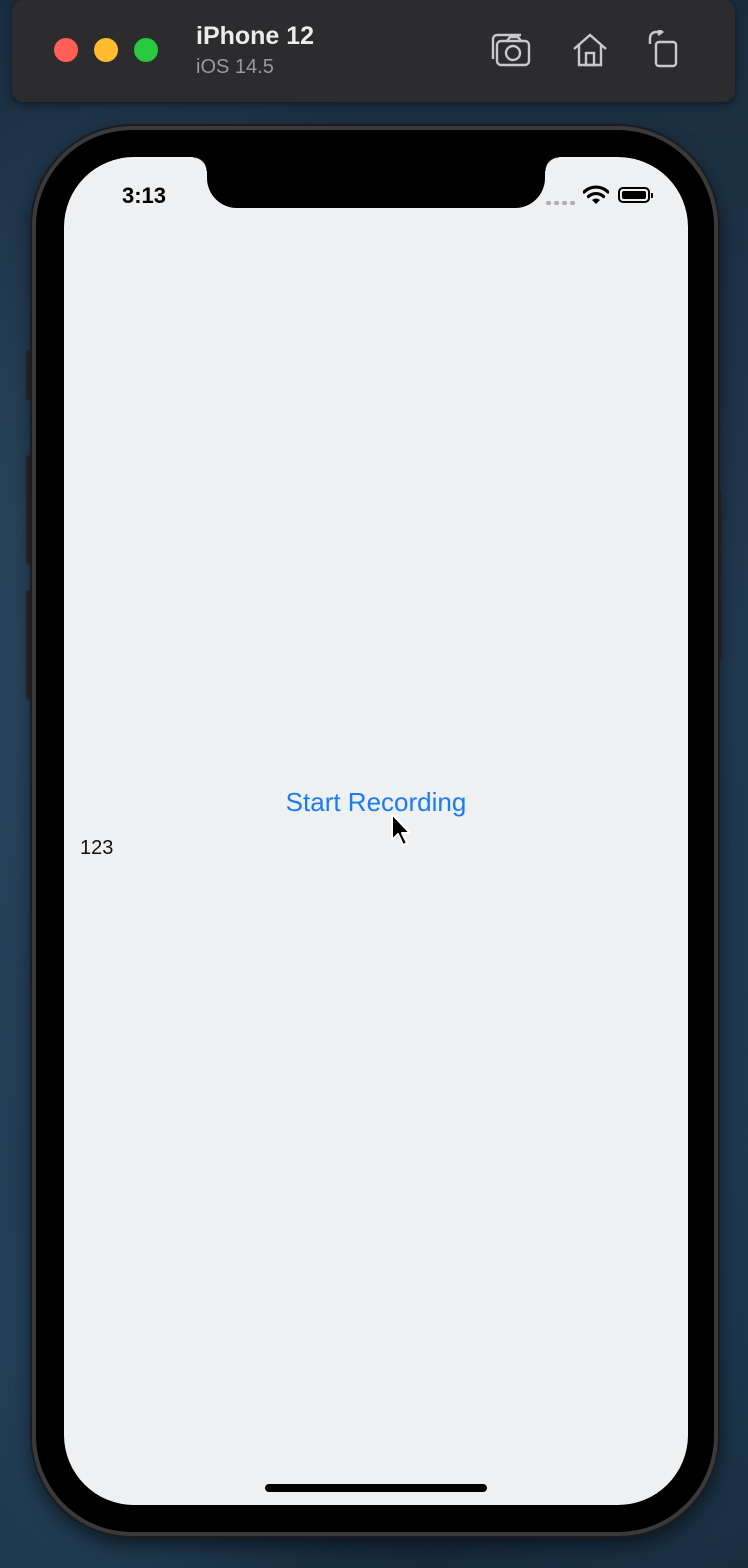  Describe the element at coordinates (97, 848) in the screenshot. I see `count-label: 123` at that location.